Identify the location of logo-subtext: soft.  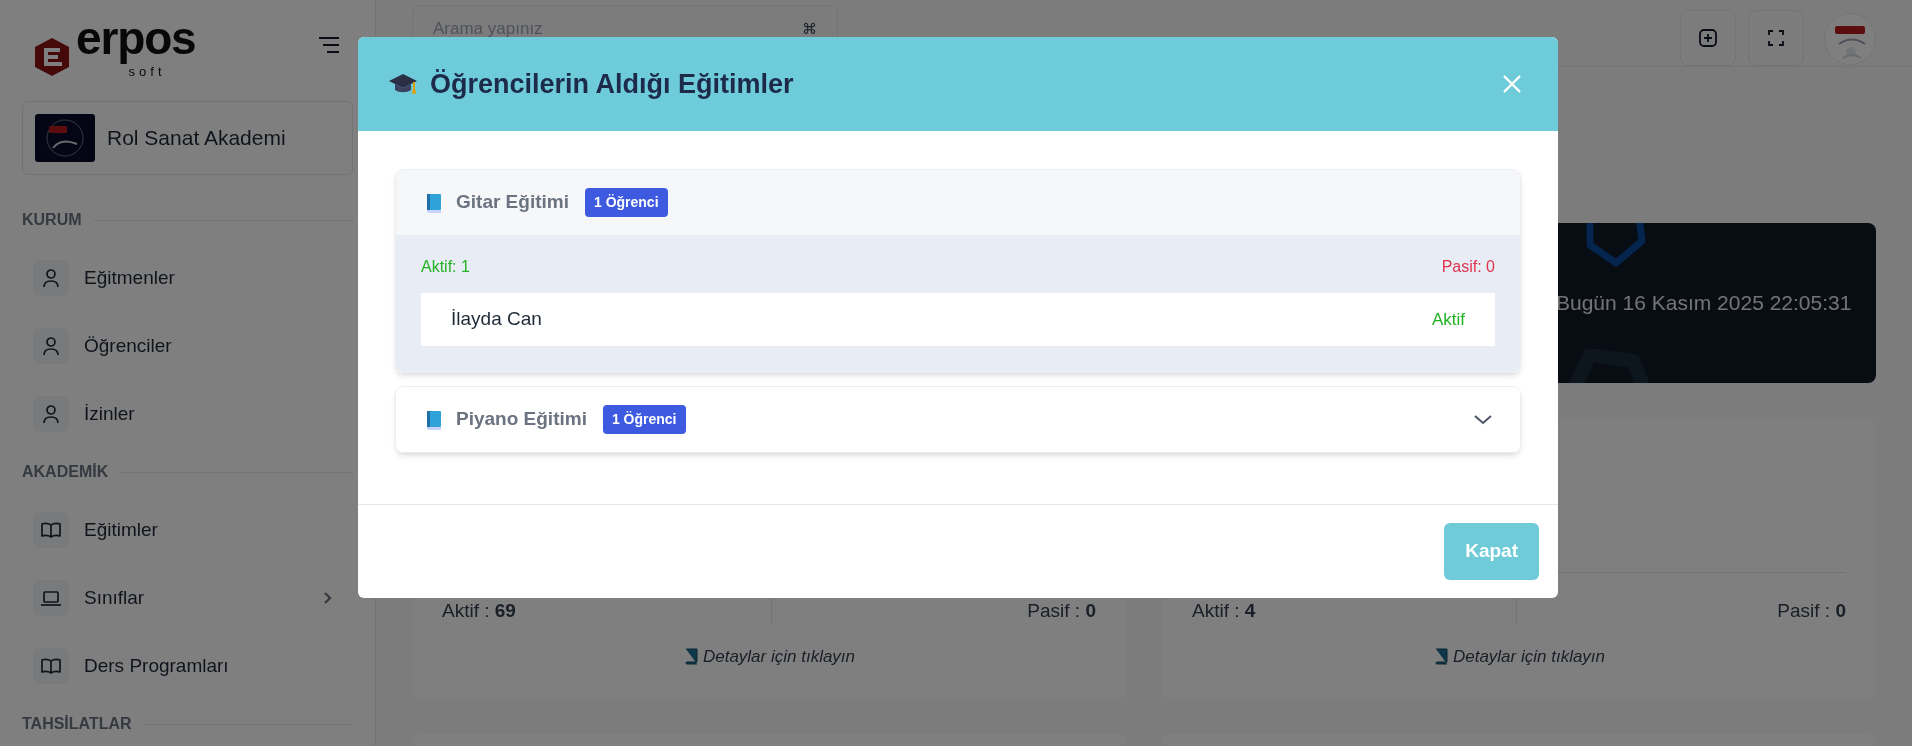
(147, 71).